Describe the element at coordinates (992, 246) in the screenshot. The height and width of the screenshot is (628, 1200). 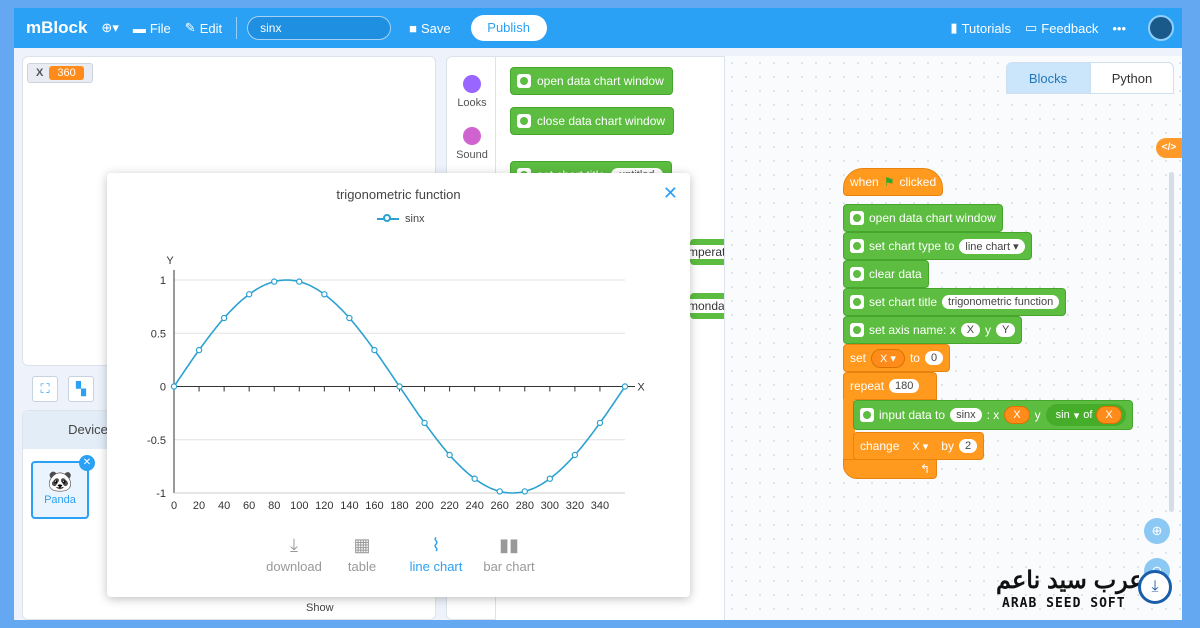
I see `chart-type-dropdown: line chart ▾` at that location.